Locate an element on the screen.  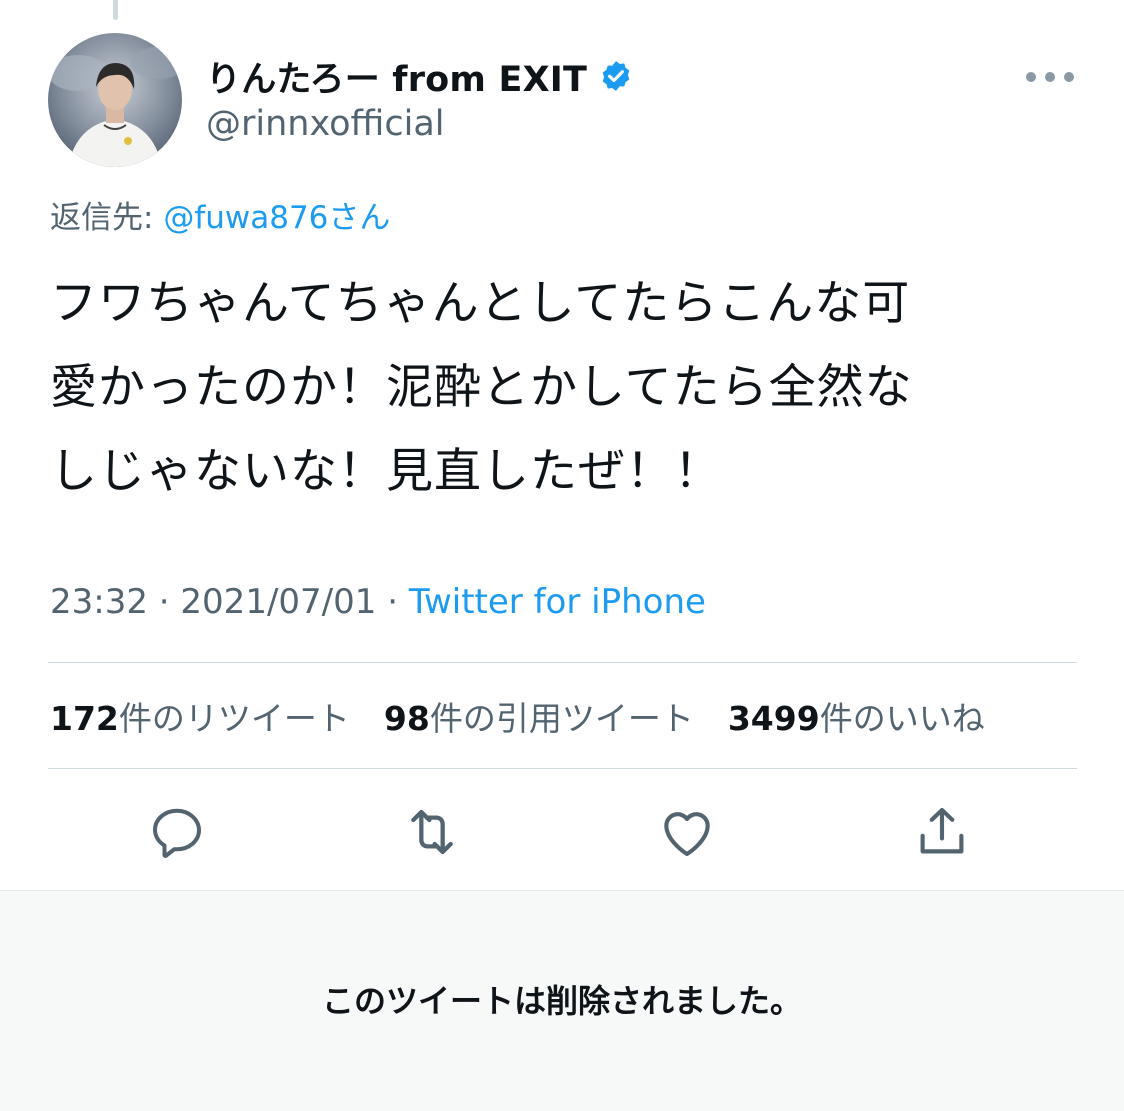
share-button is located at coordinates (942, 832).